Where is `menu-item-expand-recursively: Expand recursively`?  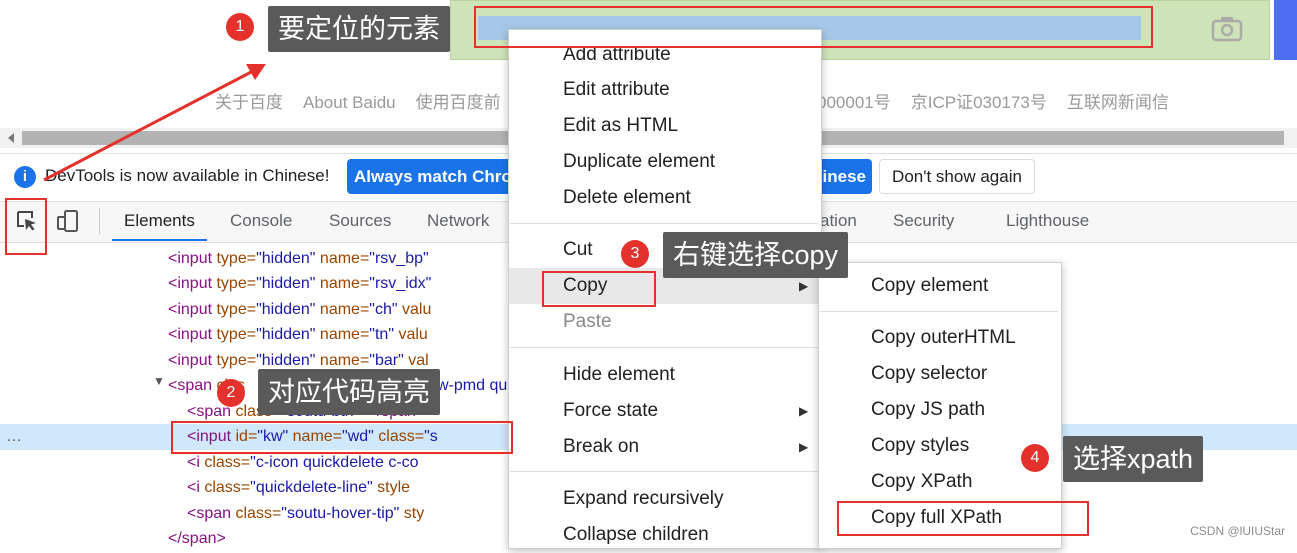 menu-item-expand-recursively: Expand recursively is located at coordinates (643, 499).